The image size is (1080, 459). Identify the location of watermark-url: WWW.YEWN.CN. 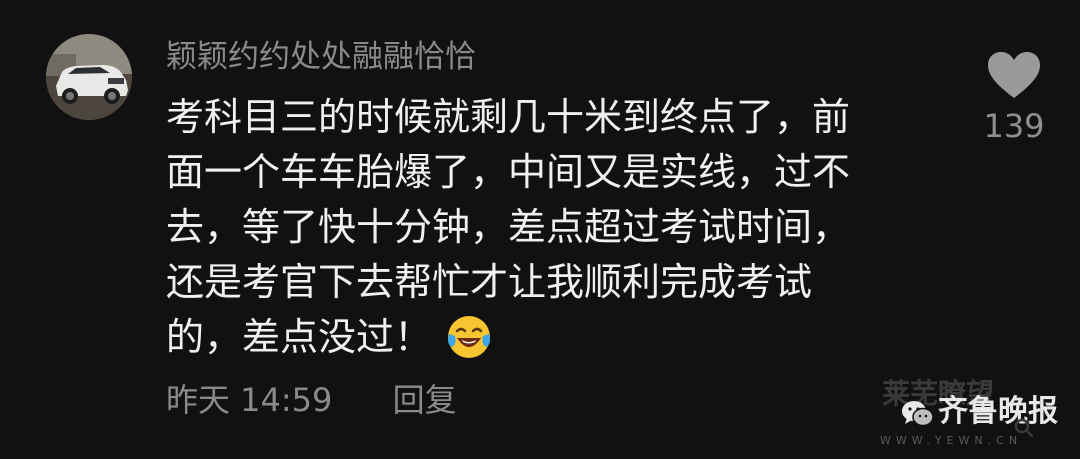
(951, 440).